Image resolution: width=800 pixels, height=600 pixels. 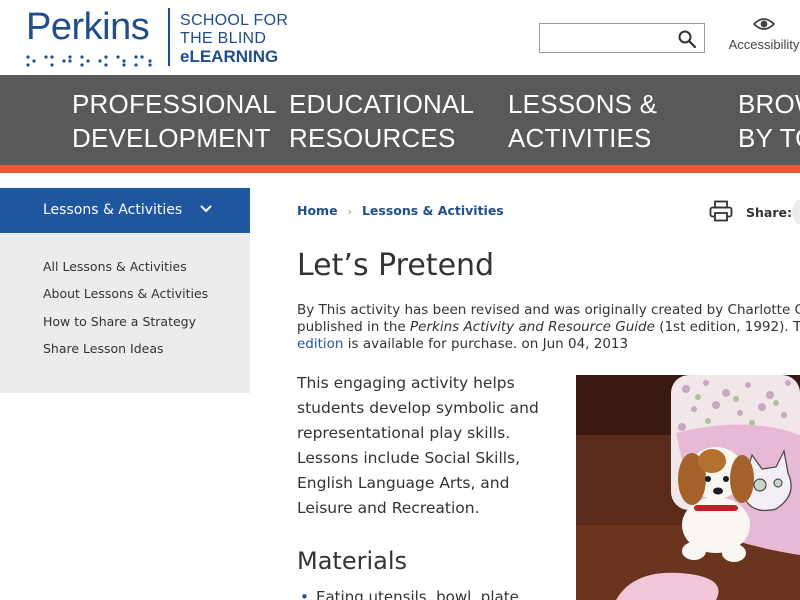 I want to click on nav-item-line1: EDUCATIONAL, so click(x=382, y=104).